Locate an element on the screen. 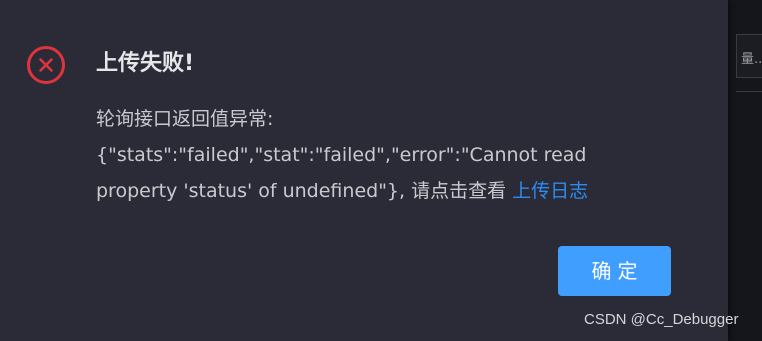  watermark: CSDN @Cc_Debugger is located at coordinates (661, 319).